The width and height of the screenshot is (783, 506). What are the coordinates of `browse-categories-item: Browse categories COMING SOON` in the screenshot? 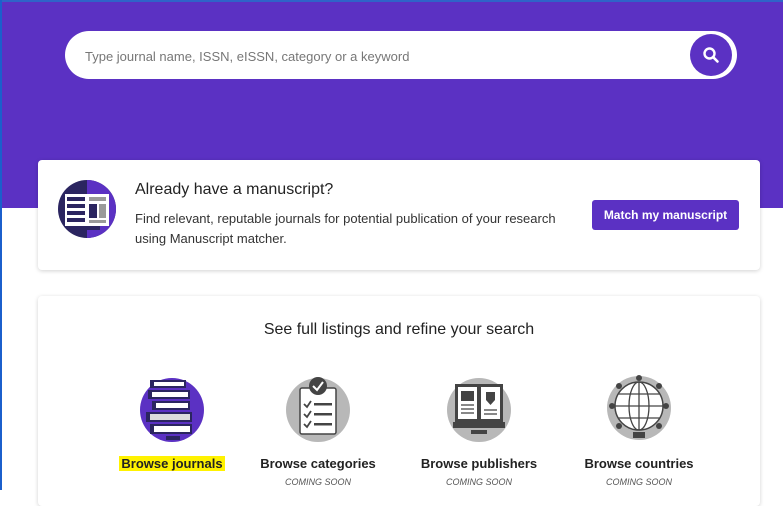 It's located at (318, 429).